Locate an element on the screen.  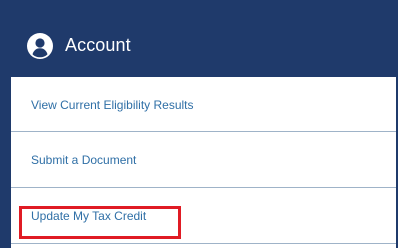
menu-divider is located at coordinates (203, 243).